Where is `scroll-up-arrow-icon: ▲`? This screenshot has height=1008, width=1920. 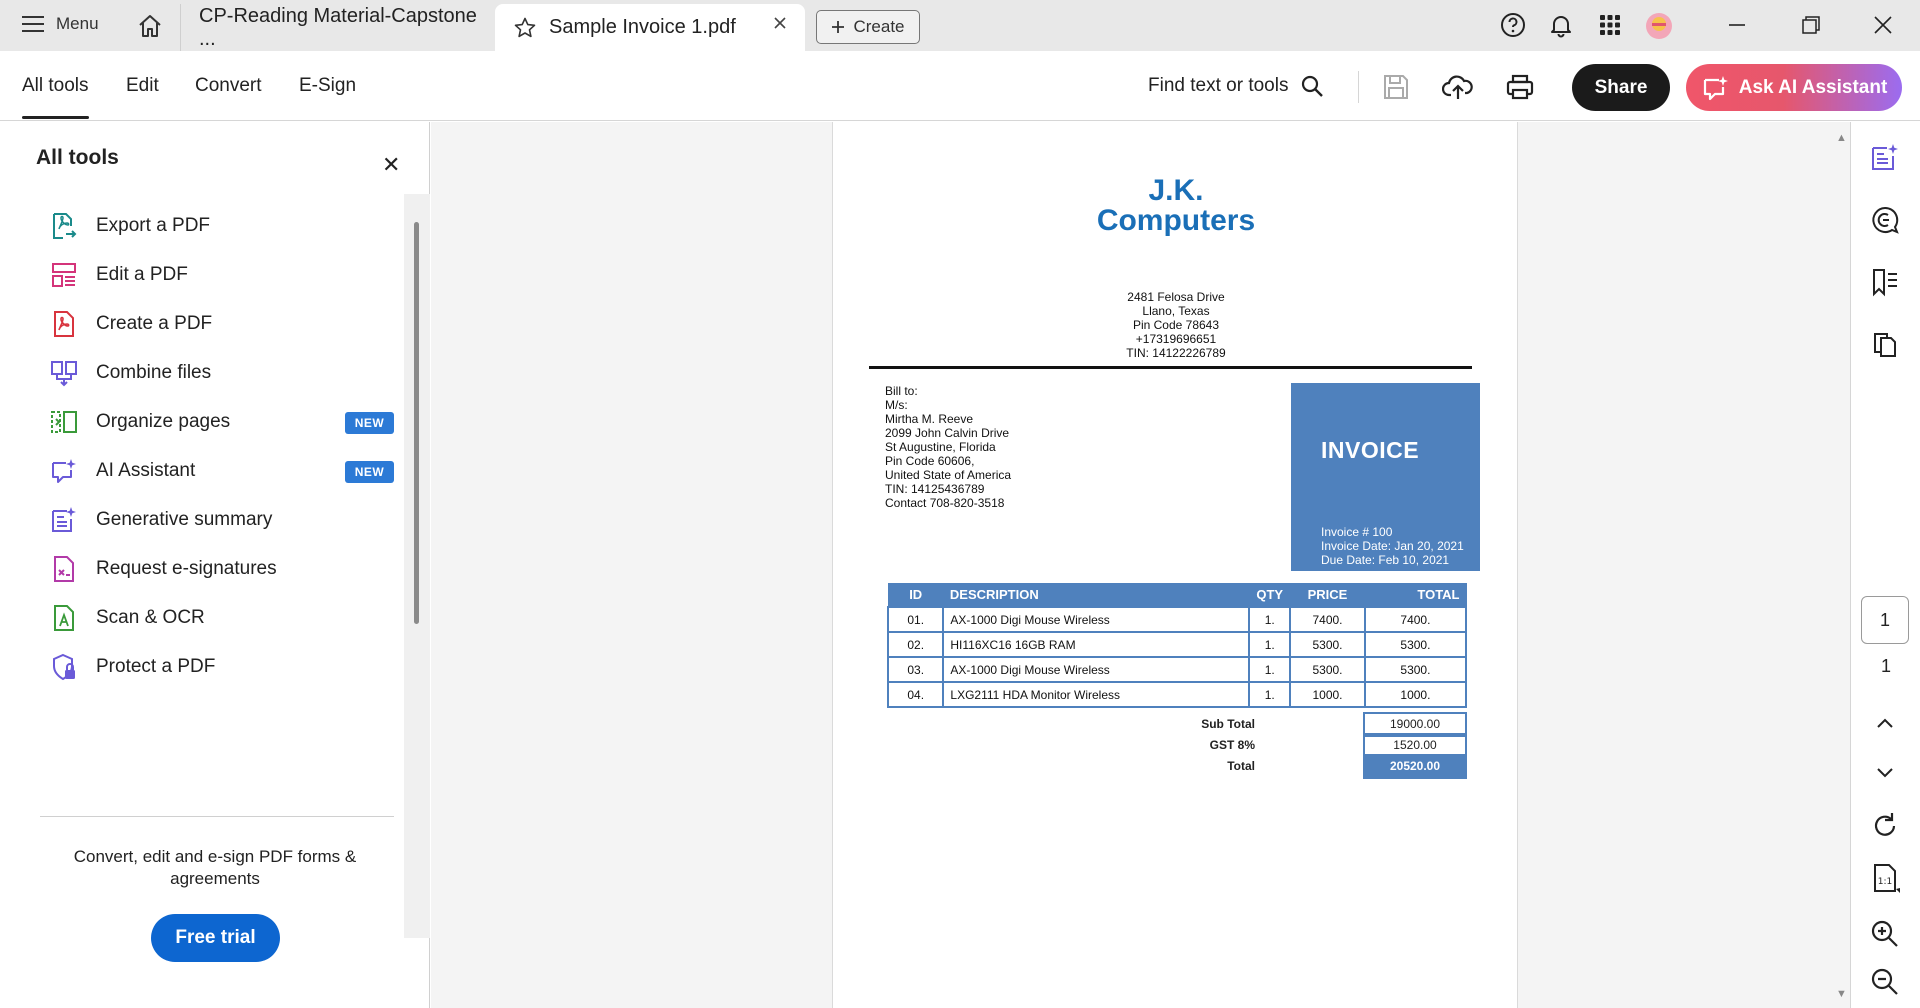 scroll-up-arrow-icon: ▲ is located at coordinates (1841, 138).